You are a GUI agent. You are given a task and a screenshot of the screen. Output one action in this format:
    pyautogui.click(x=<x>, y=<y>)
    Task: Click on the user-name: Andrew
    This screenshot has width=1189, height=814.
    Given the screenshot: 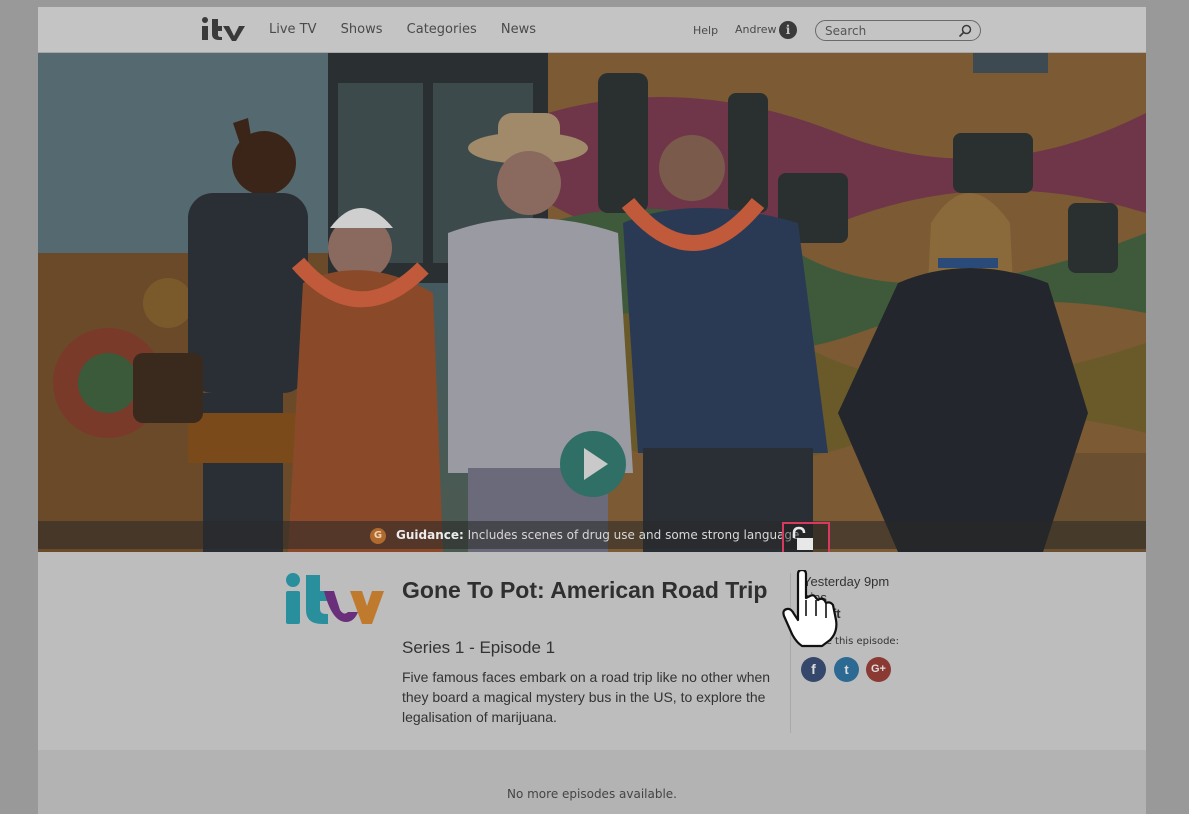 What is the action you would take?
    pyautogui.click(x=756, y=29)
    